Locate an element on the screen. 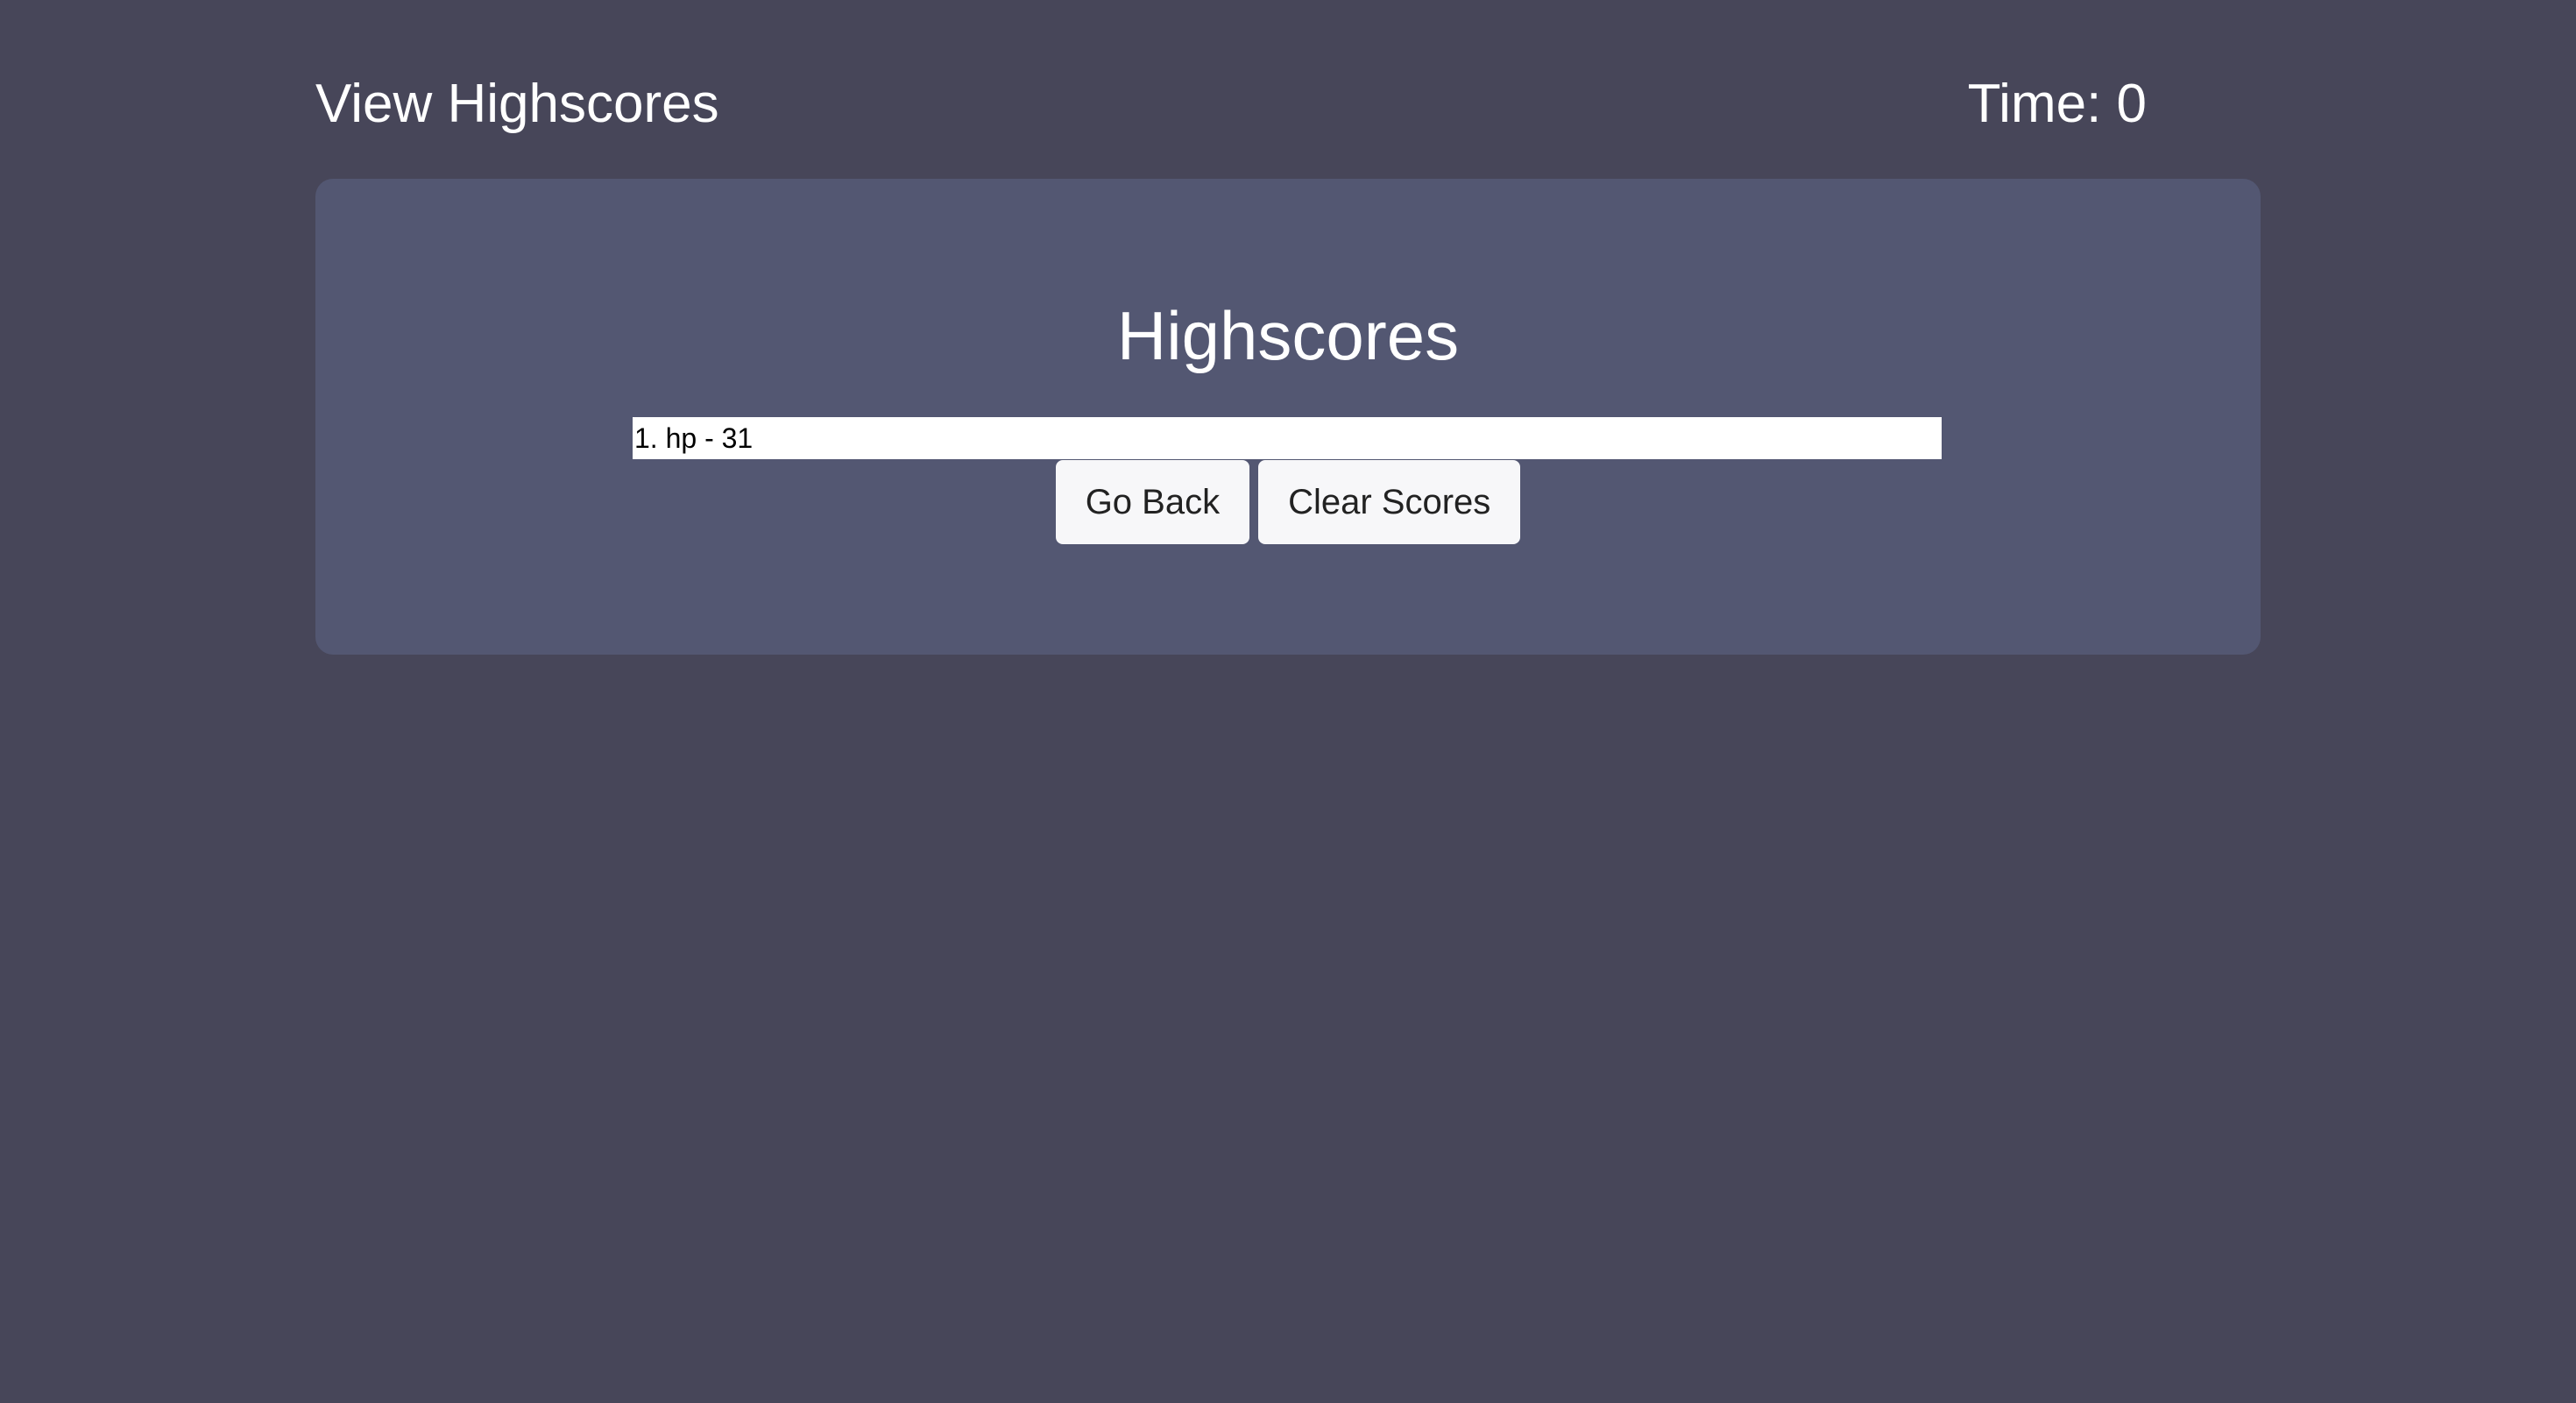 Image resolution: width=2576 pixels, height=1403 pixels. go-back-button: Go Back is located at coordinates (1152, 502).